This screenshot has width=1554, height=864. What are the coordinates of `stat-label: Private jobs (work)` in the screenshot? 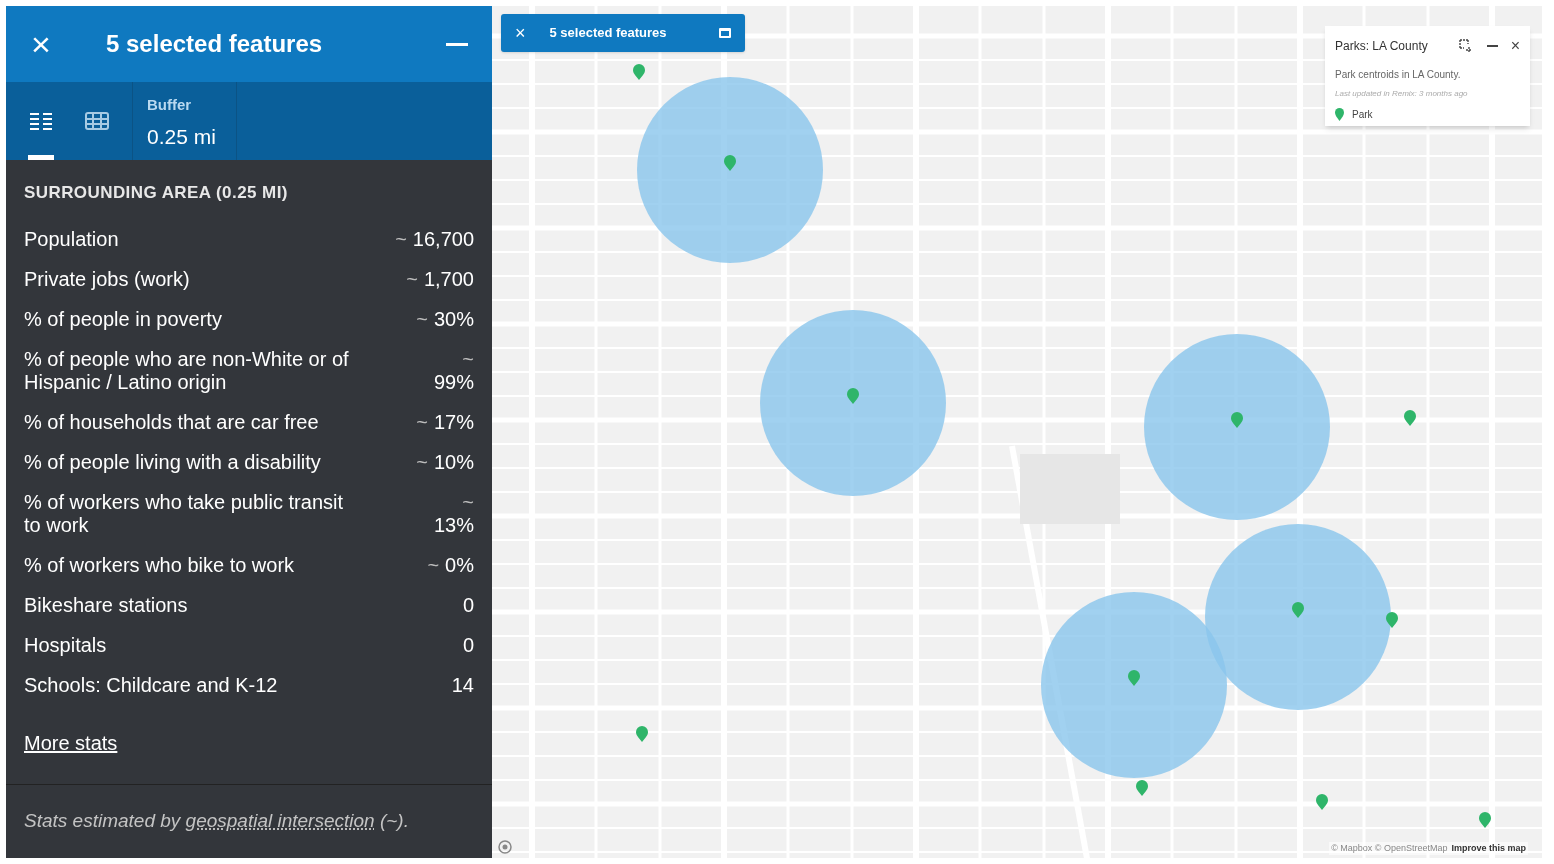 It's located at (107, 279).